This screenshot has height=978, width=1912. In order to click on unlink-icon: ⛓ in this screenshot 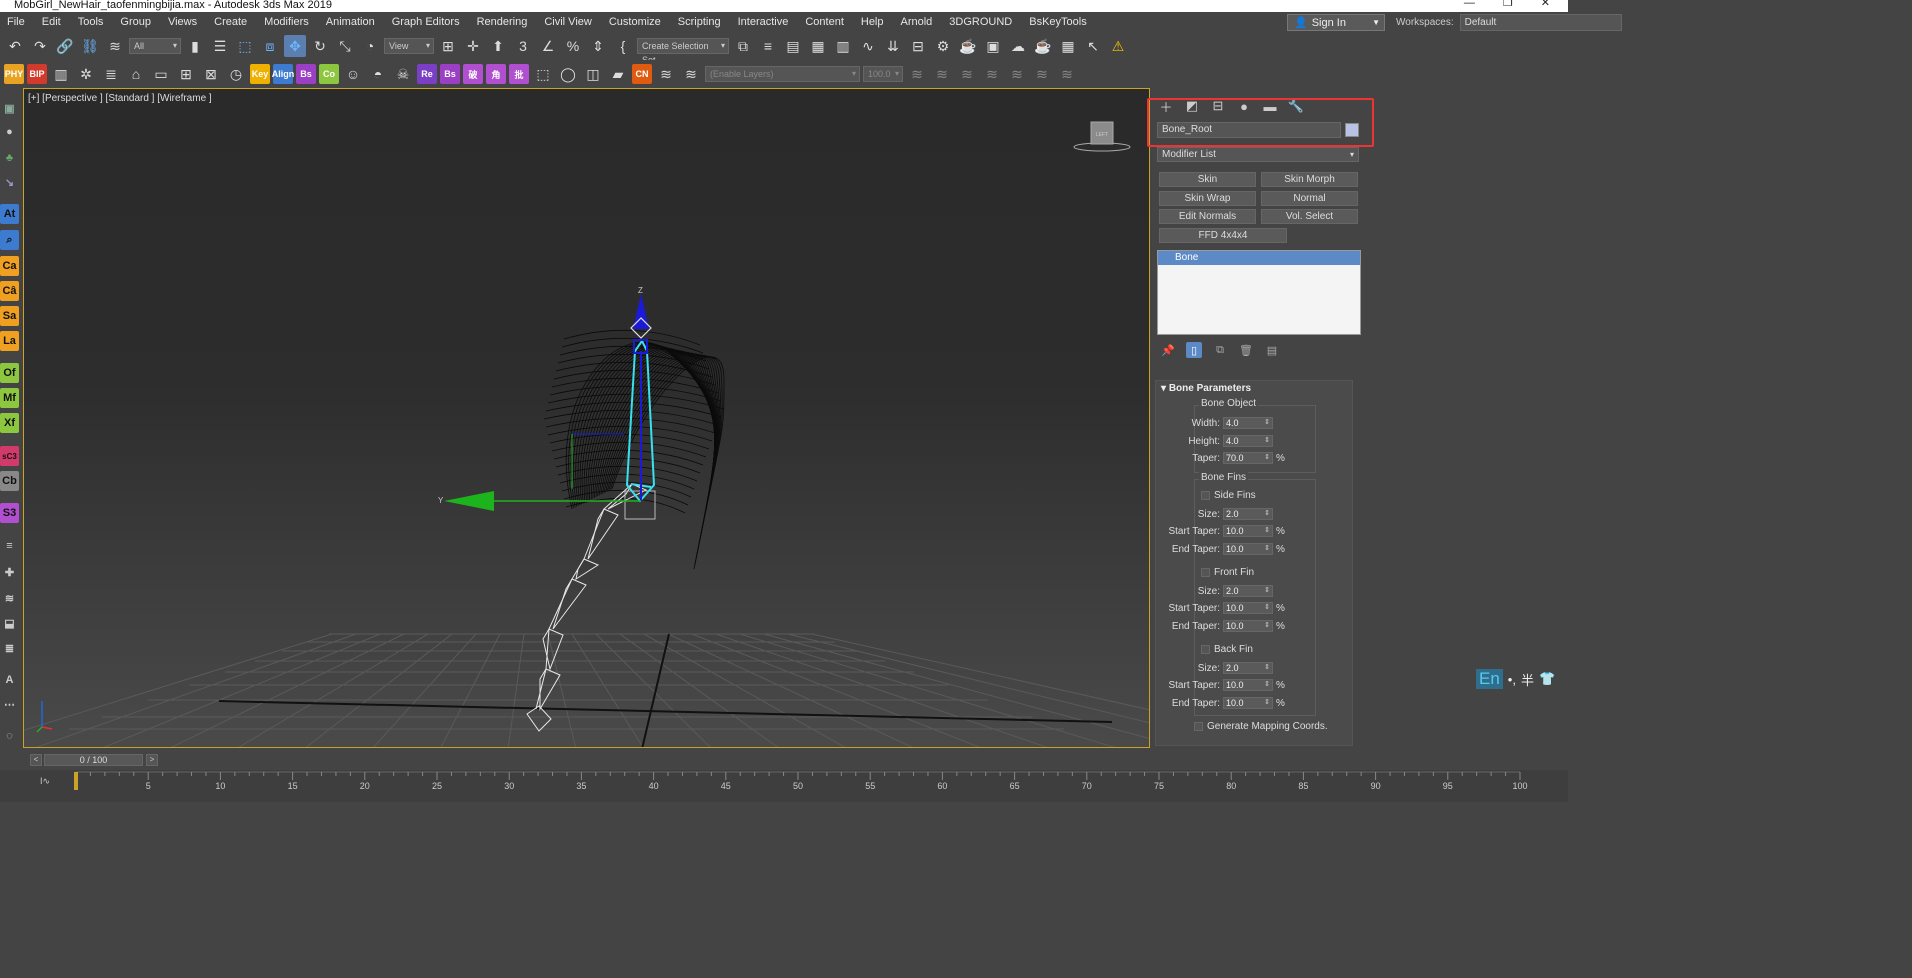, I will do `click(90, 46)`.